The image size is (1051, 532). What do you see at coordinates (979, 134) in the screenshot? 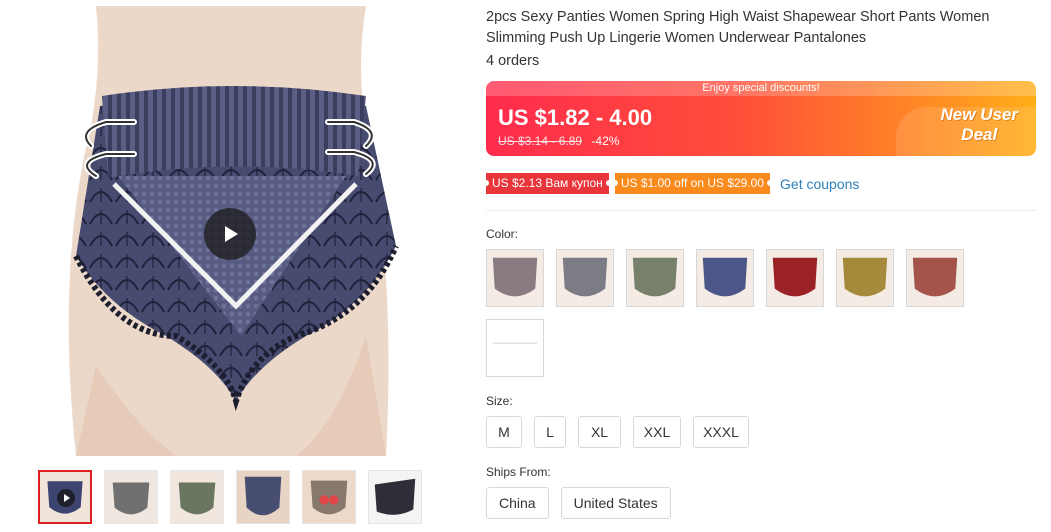
I see `badge-line-2: Deal` at bounding box center [979, 134].